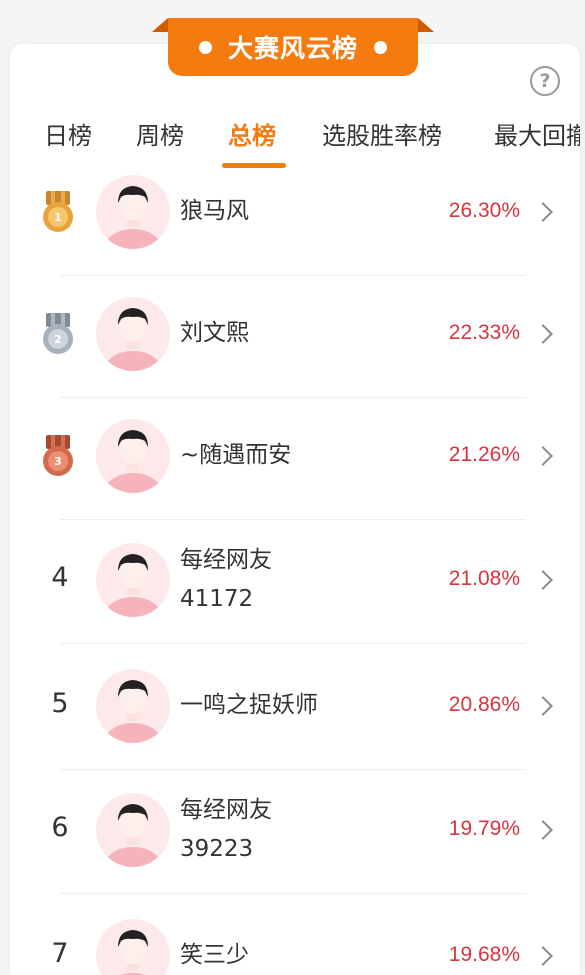 The width and height of the screenshot is (585, 975). I want to click on medal-rank-number: 1, so click(58, 217).